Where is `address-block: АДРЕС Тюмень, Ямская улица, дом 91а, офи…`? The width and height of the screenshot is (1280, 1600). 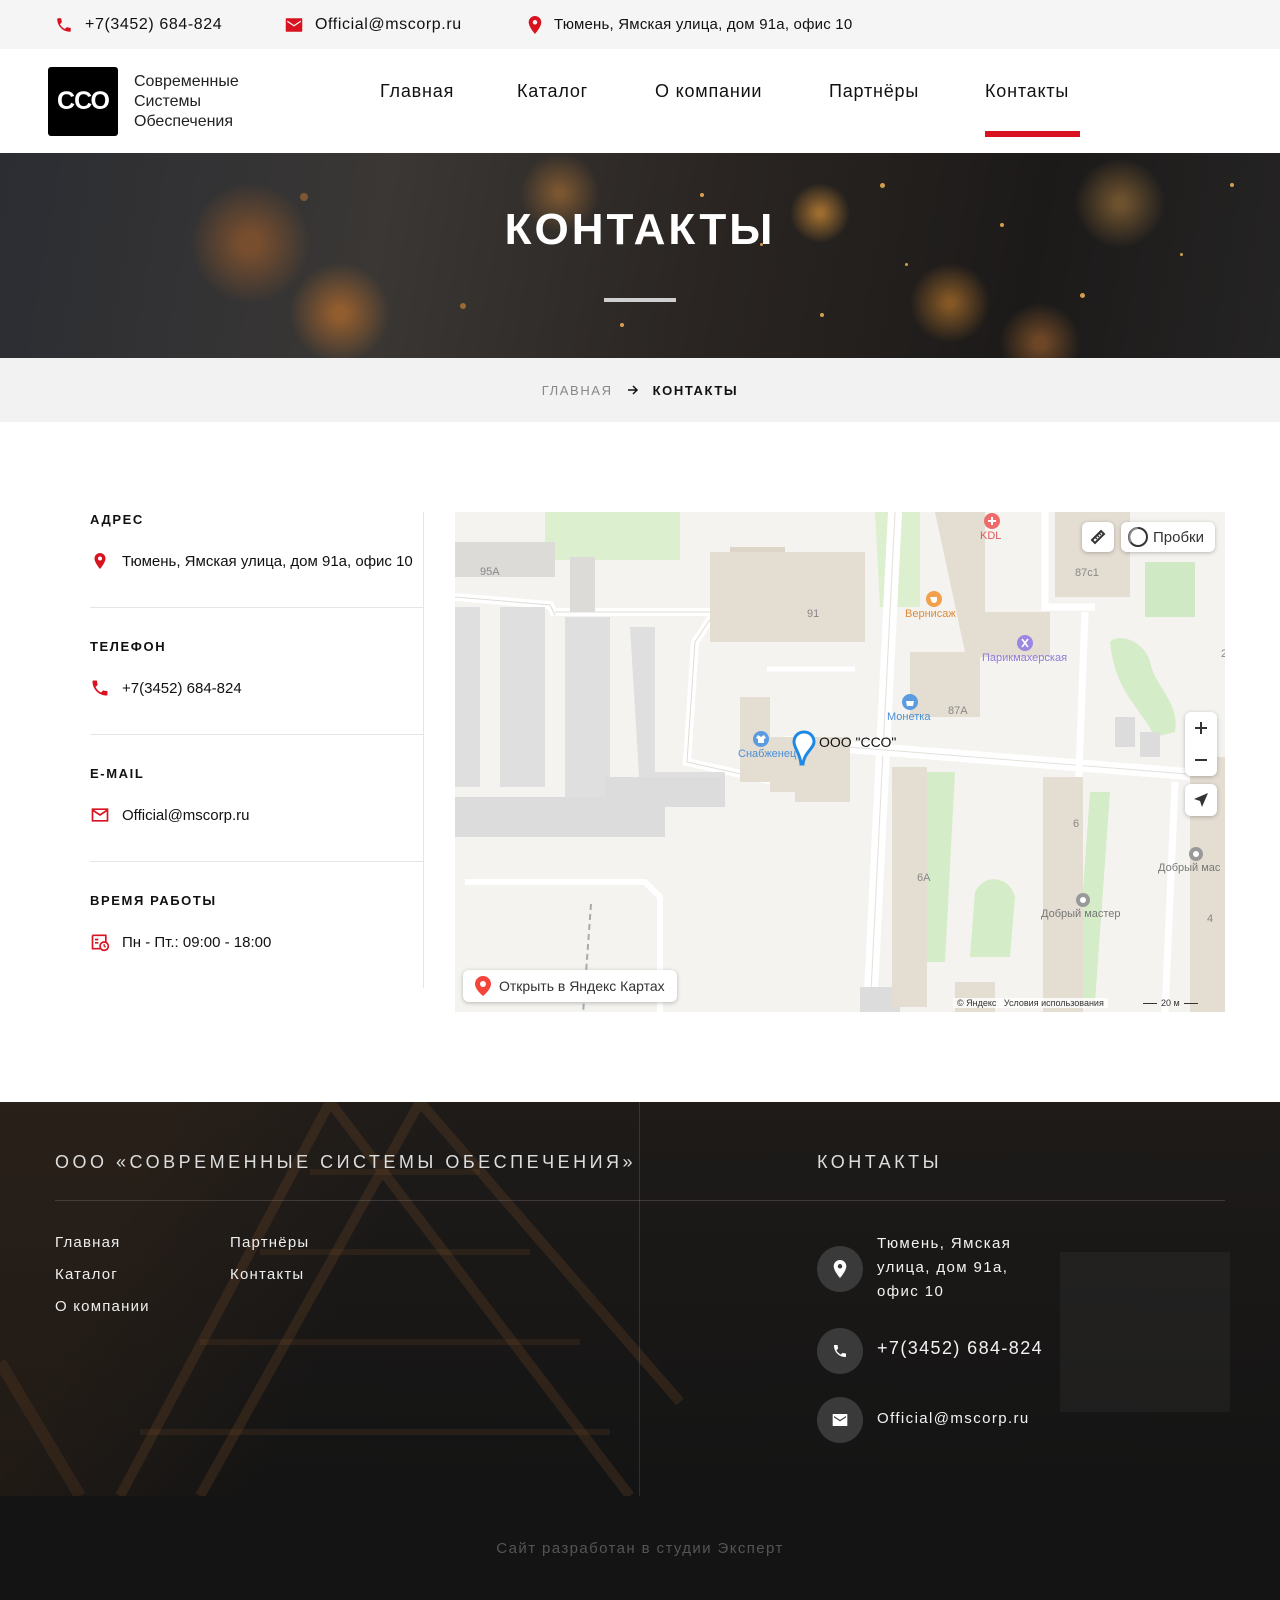
address-block: АДРЕС Тюмень, Ямская улица, дом 91а, офи… is located at coordinates (257, 541).